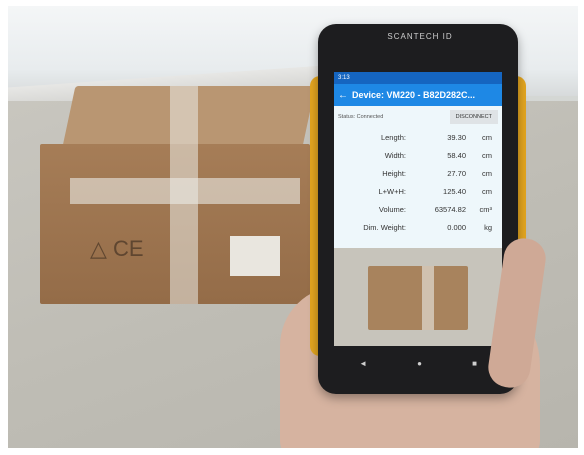 The height and width of the screenshot is (455, 584). What do you see at coordinates (488, 227) in the screenshot?
I see `measurement-unit: kg` at bounding box center [488, 227].